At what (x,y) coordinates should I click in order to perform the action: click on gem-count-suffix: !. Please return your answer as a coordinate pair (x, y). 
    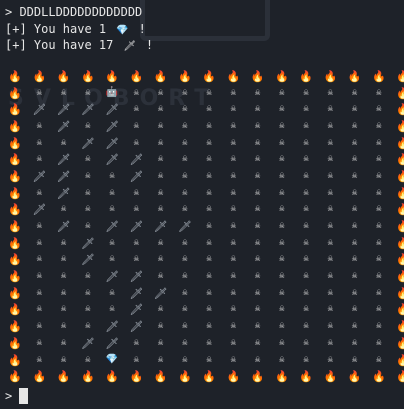
    Looking at the image, I should click on (138, 29).